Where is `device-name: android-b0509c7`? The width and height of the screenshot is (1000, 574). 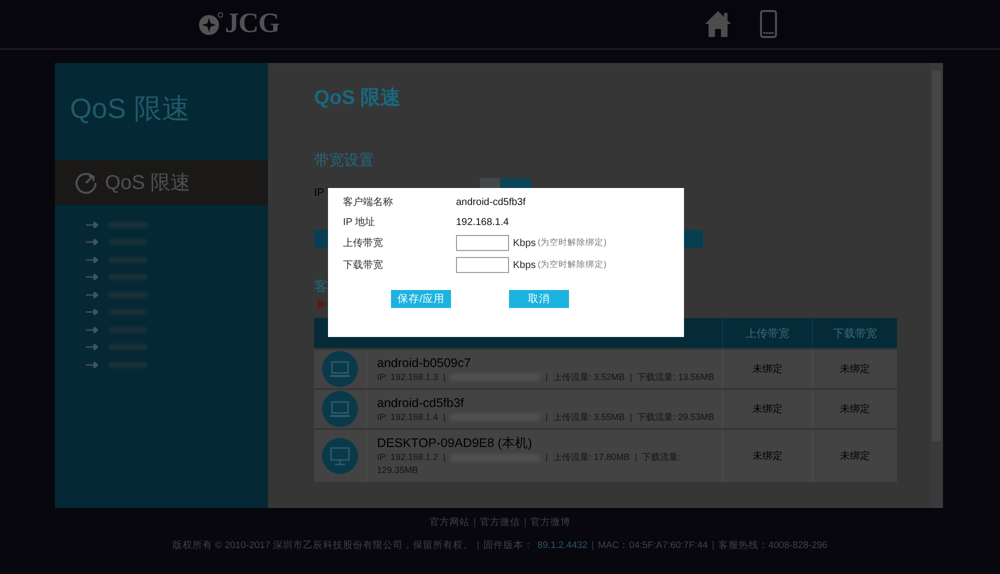 device-name: android-b0509c7 is located at coordinates (424, 362).